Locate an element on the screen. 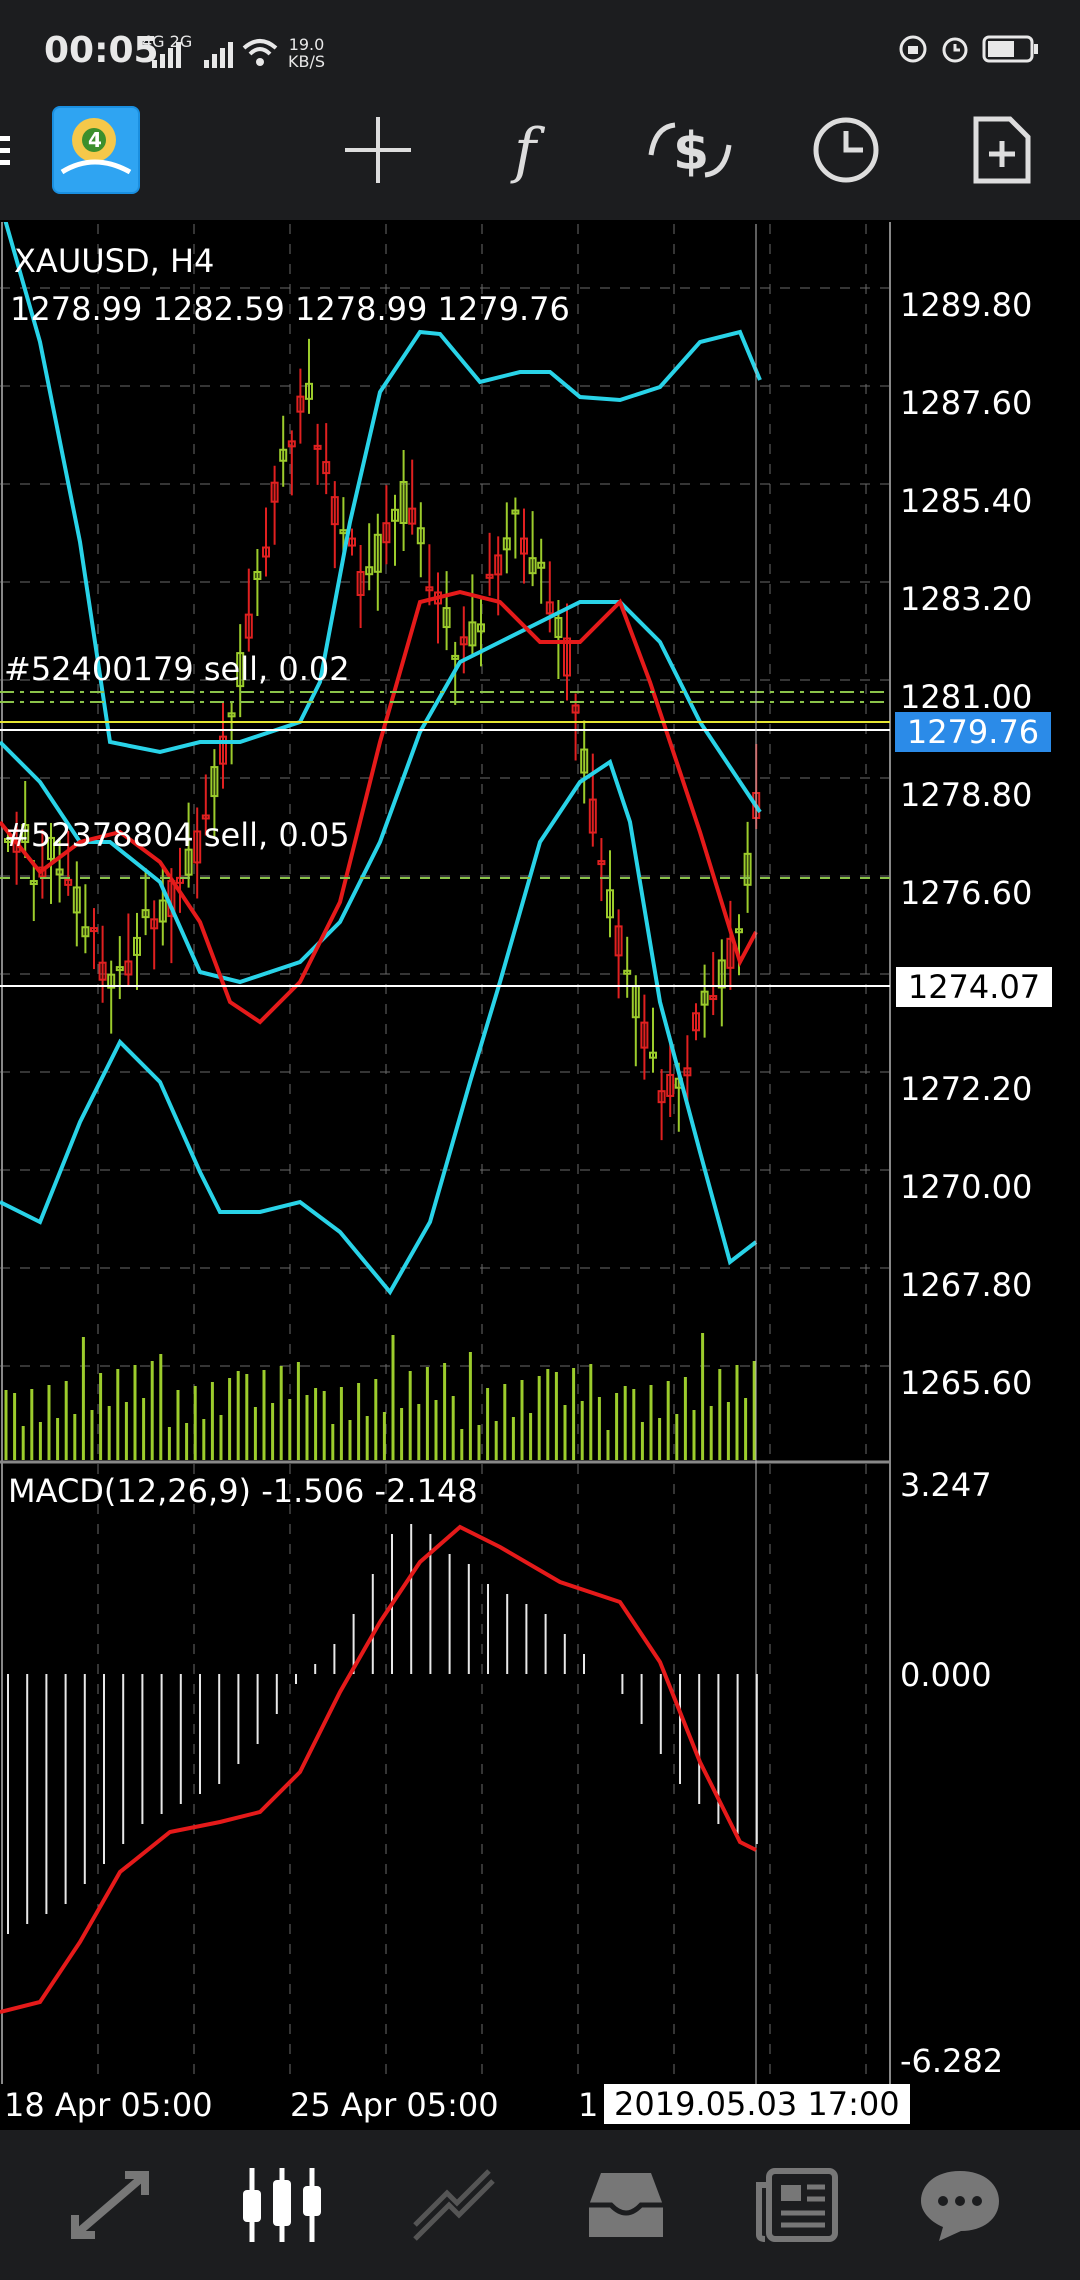 The image size is (1080, 2280). bottom-nav is located at coordinates (540, 2205).